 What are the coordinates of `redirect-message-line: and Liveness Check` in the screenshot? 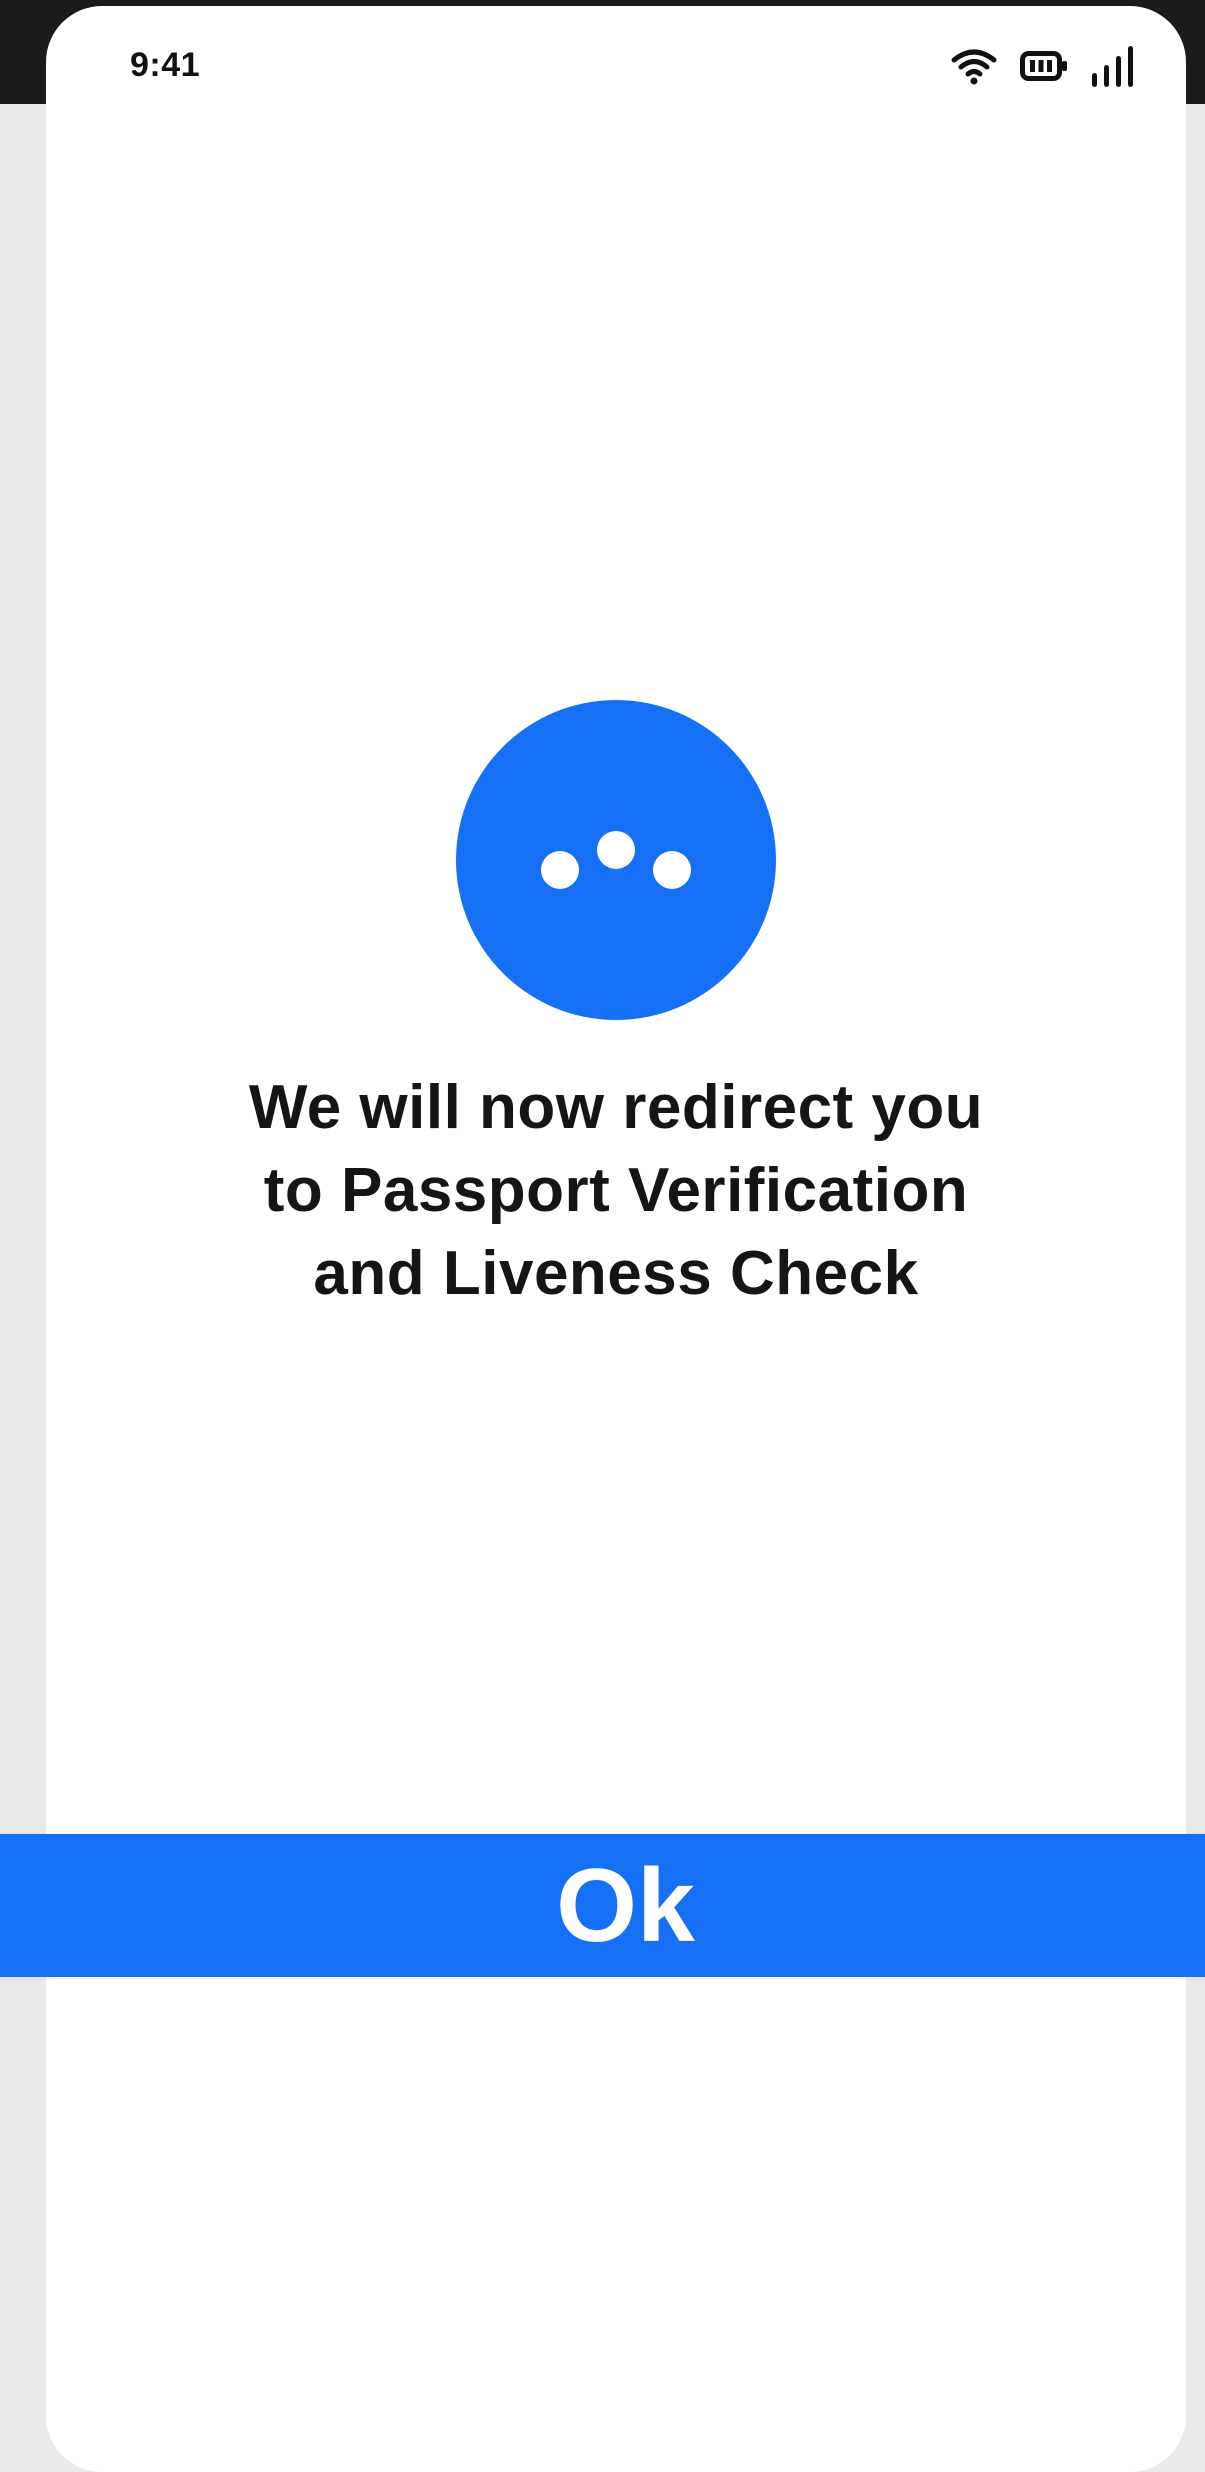 It's located at (616, 1273).